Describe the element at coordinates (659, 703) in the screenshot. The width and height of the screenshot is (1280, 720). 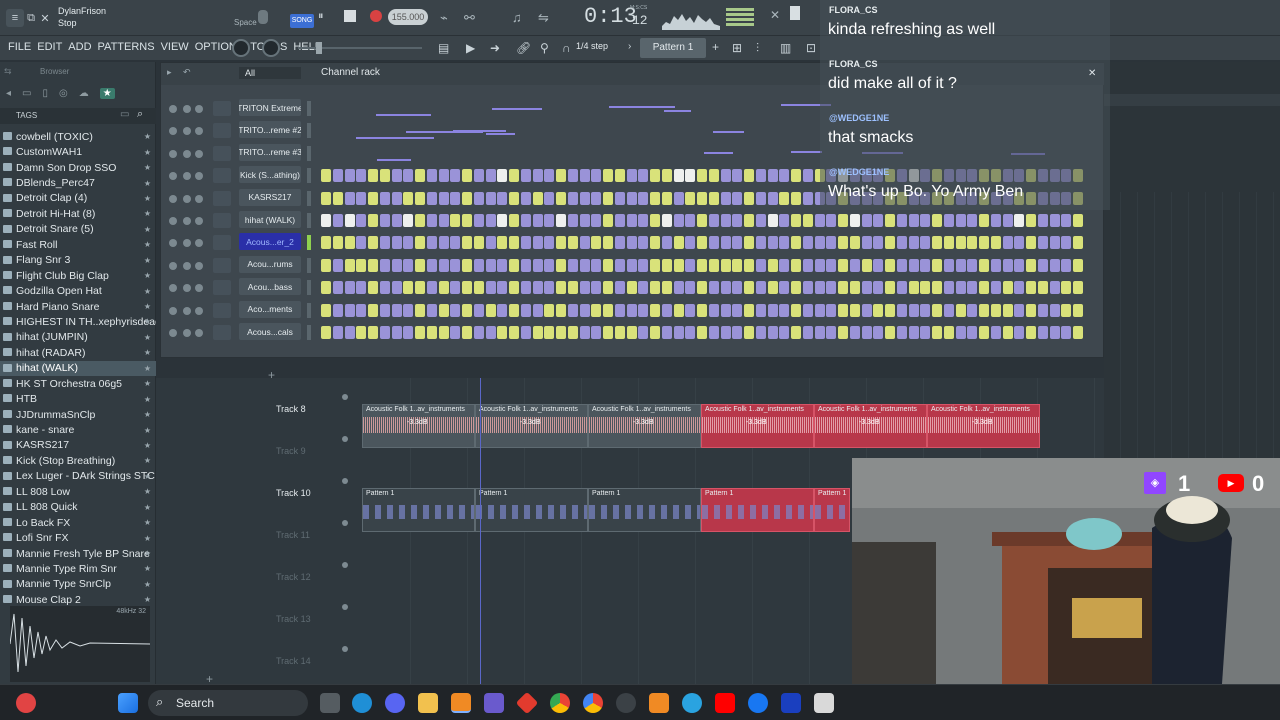
I see `fl-studio-2-icon` at that location.